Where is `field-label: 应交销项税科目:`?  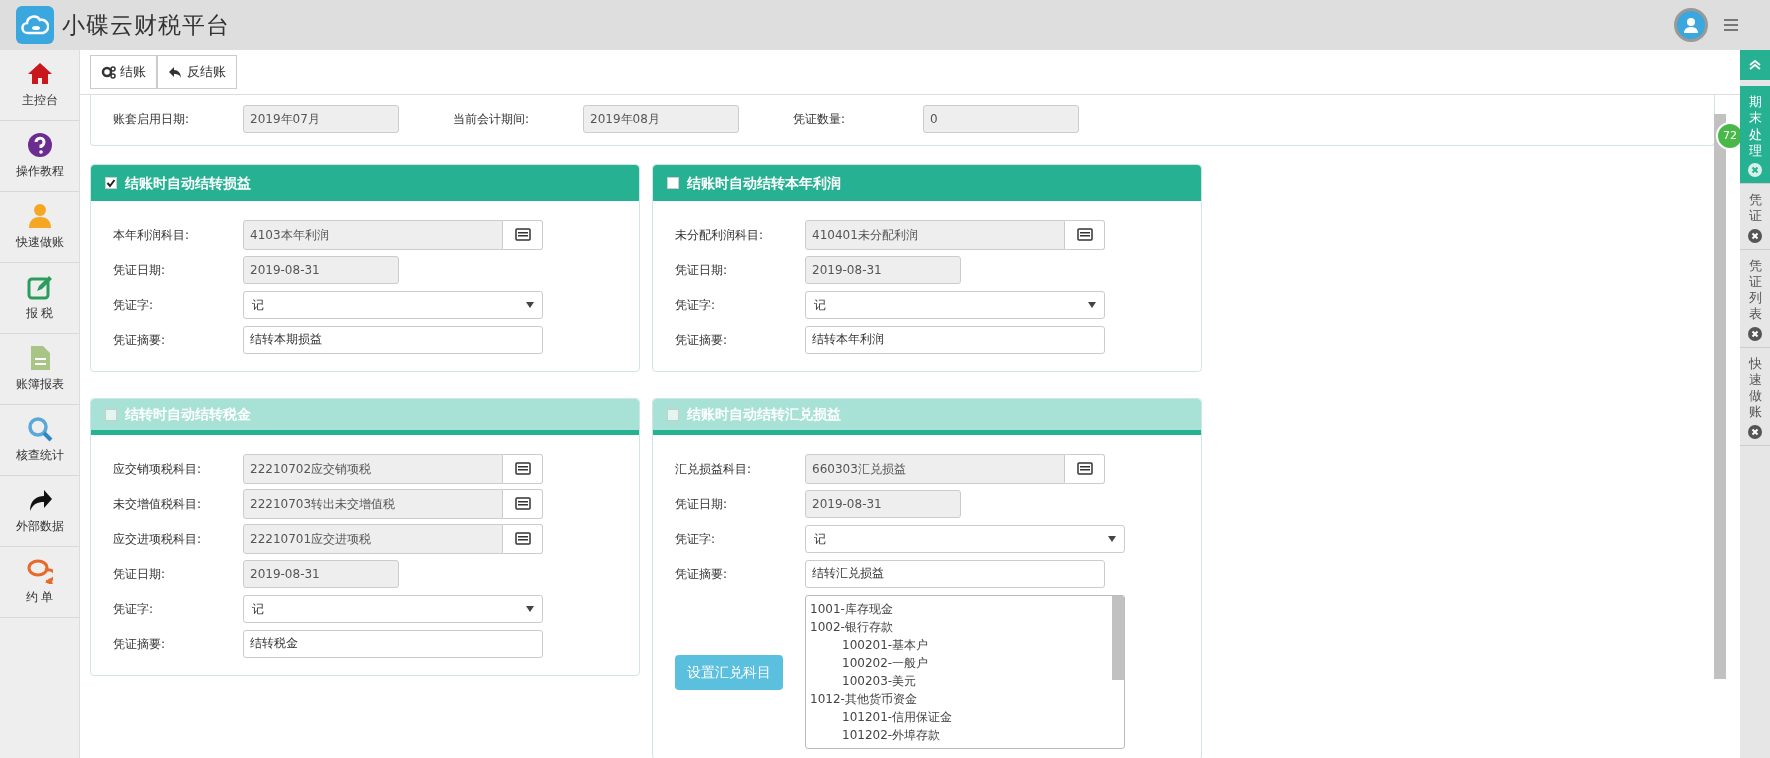
field-label: 应交销项税科目: is located at coordinates (158, 469).